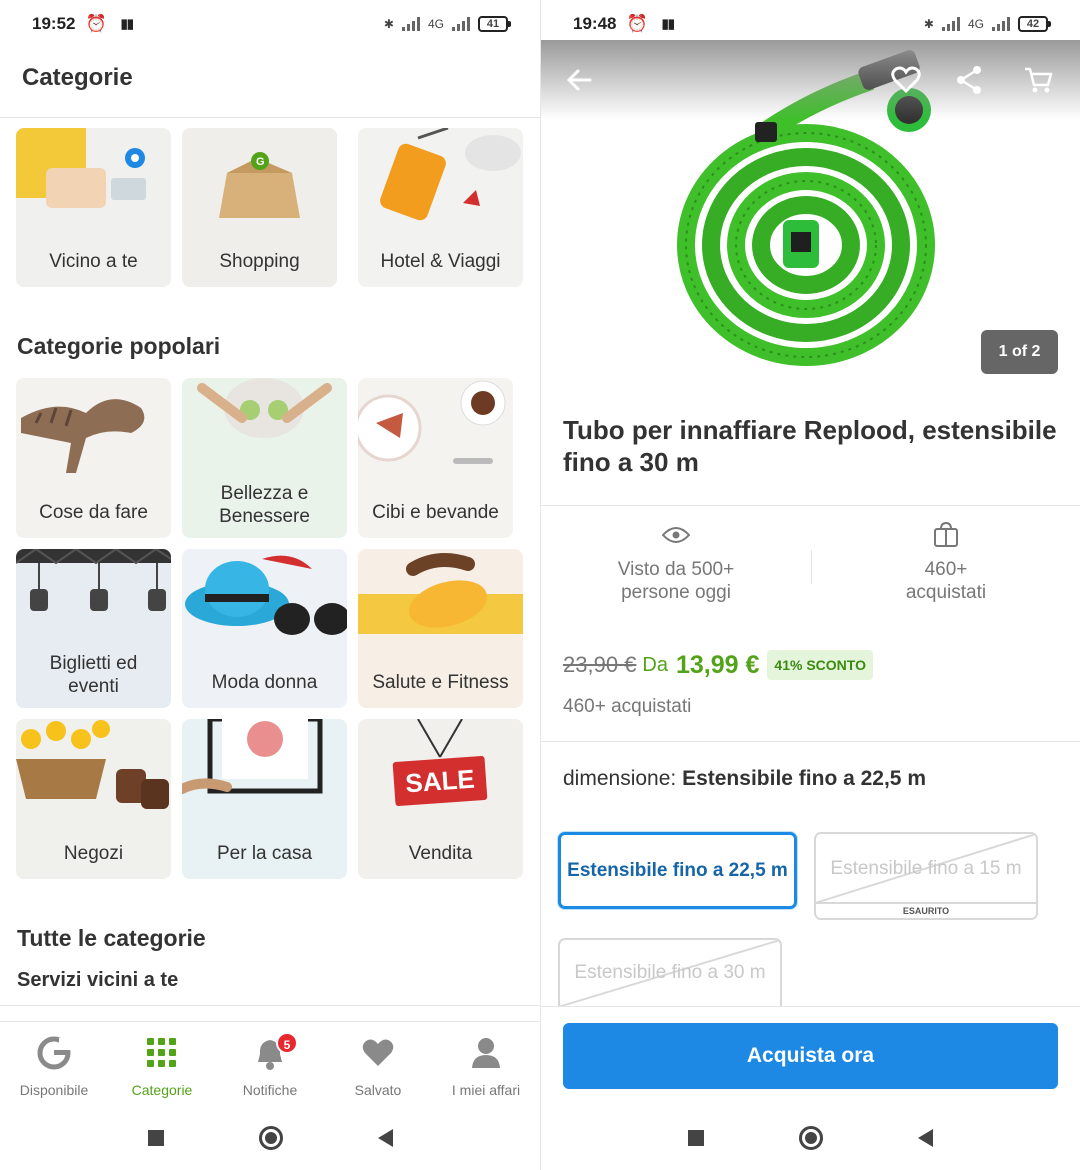 The width and height of the screenshot is (1080, 1170). What do you see at coordinates (1038, 80) in the screenshot?
I see `cart-icon` at bounding box center [1038, 80].